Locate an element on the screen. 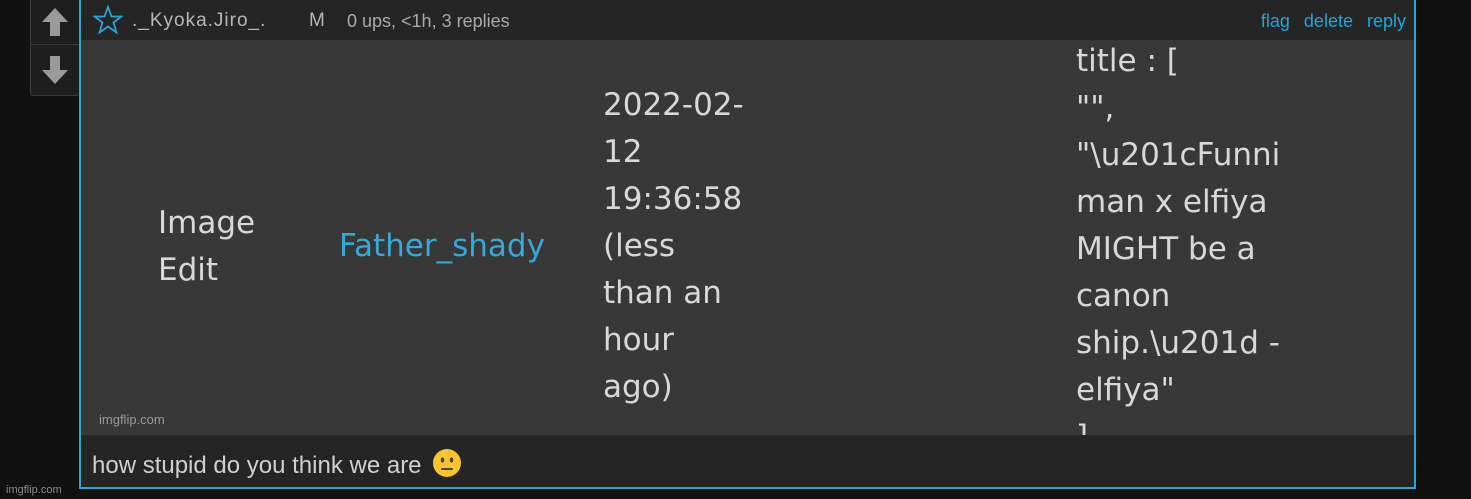  image-watermark: imgflip.com is located at coordinates (132, 419).